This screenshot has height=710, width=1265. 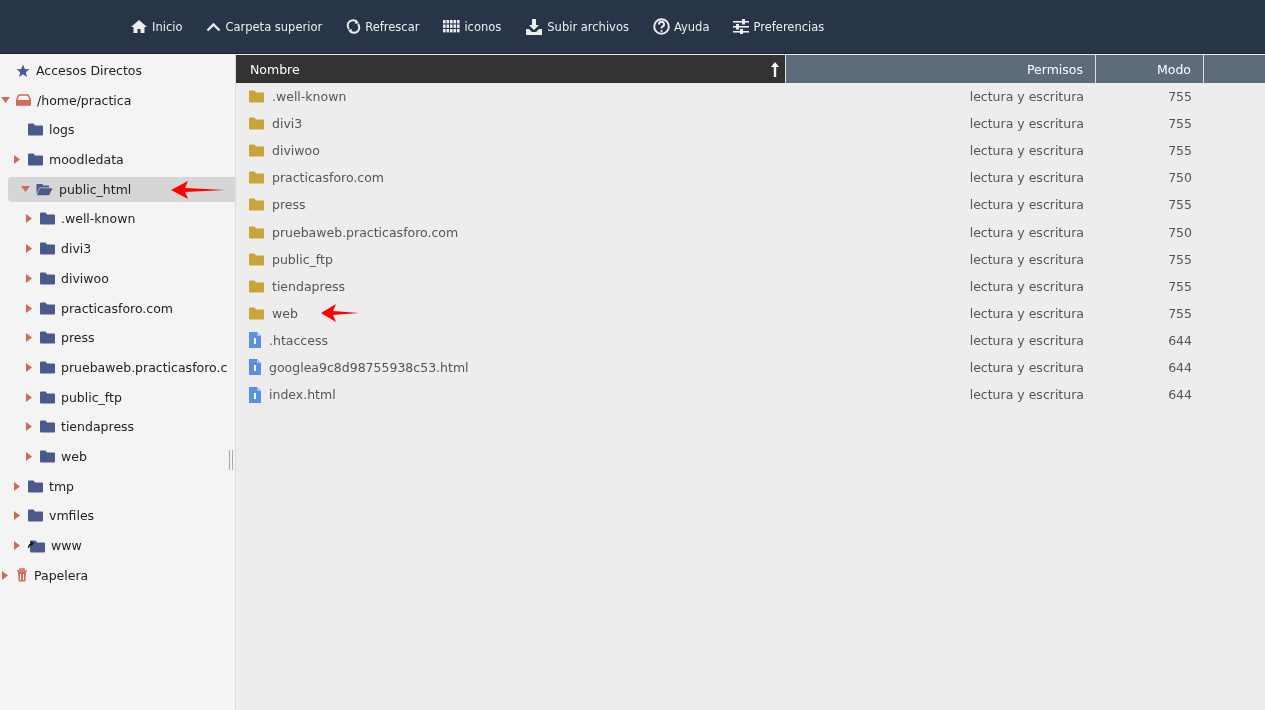 I want to click on file-row: diviwoo lectura y escritura 755, so click(x=750, y=151).